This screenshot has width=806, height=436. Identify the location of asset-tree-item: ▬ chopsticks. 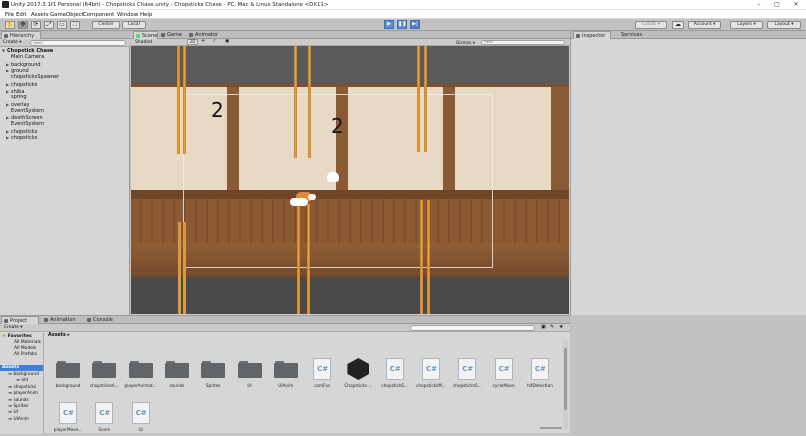
(22, 387).